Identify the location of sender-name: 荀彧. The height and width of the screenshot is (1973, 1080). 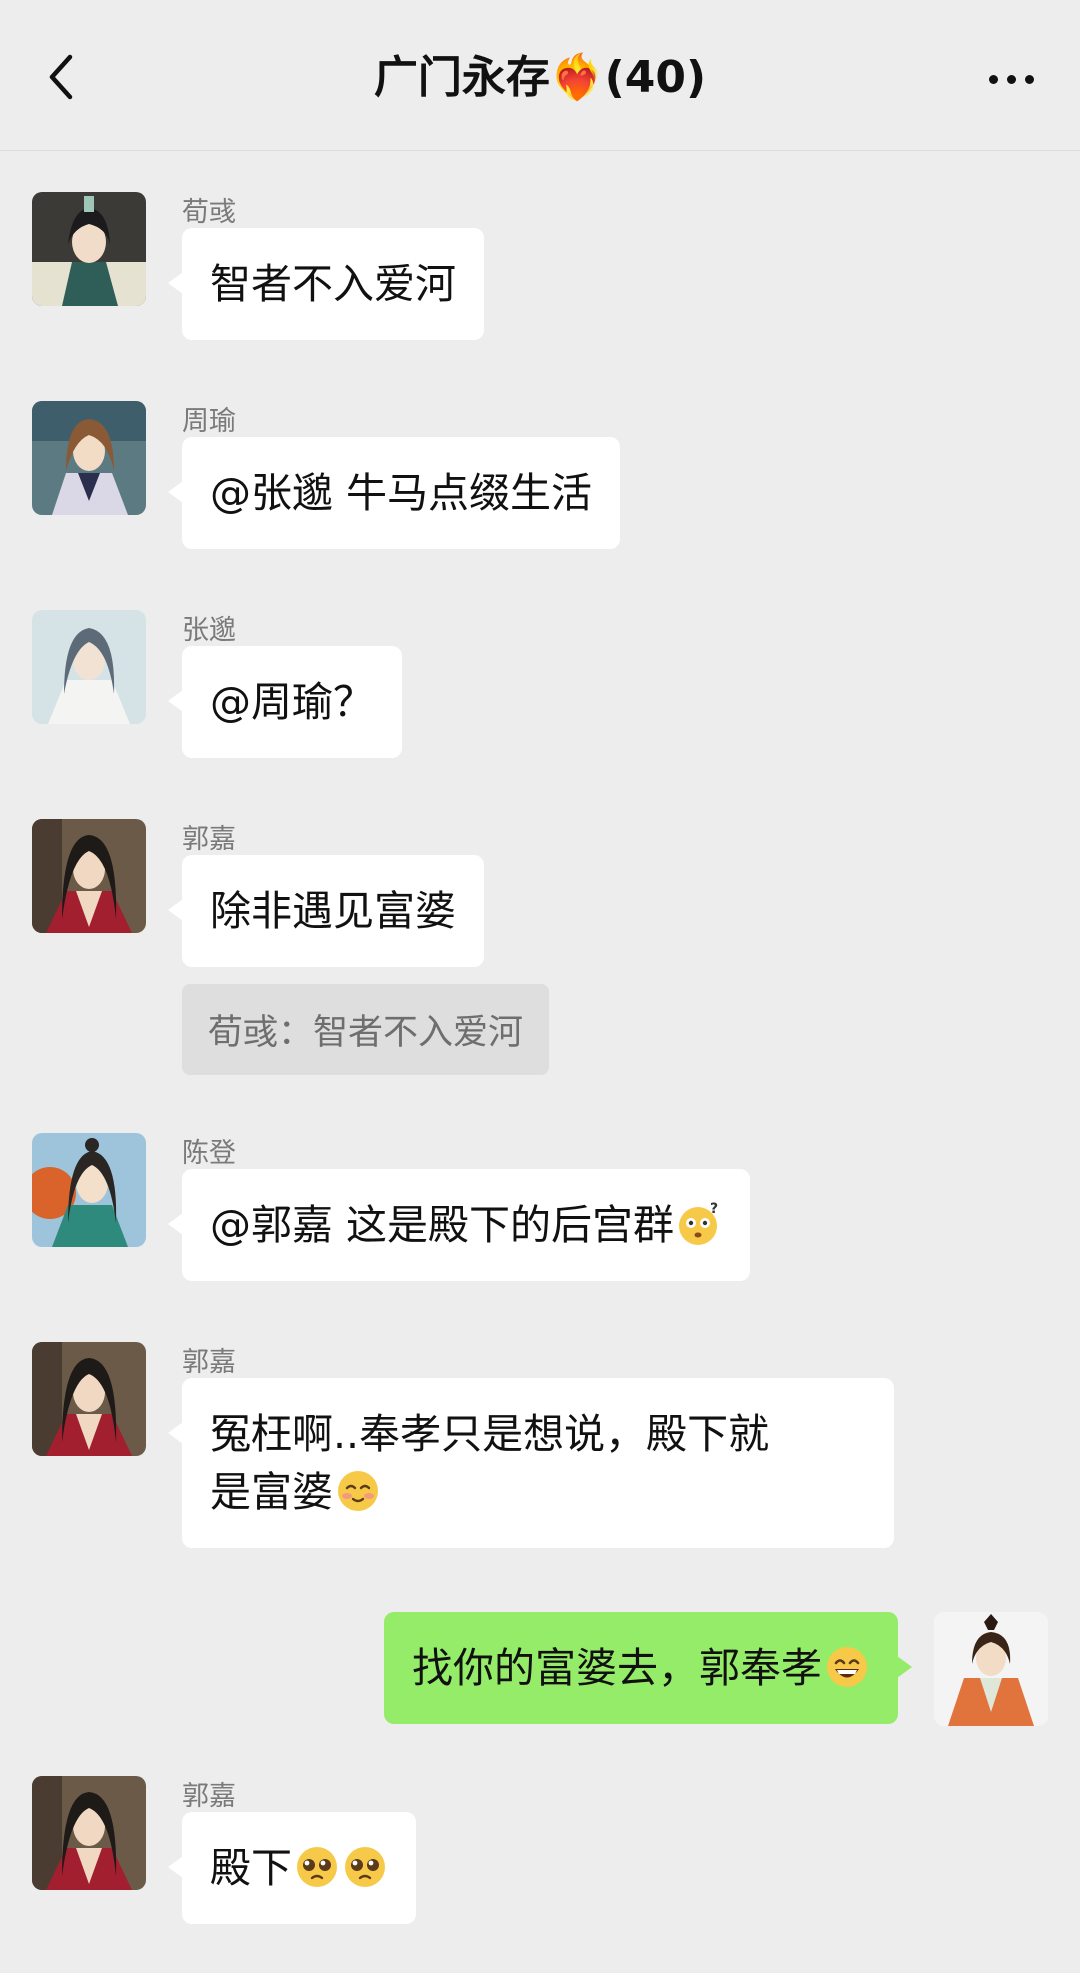
(209, 212).